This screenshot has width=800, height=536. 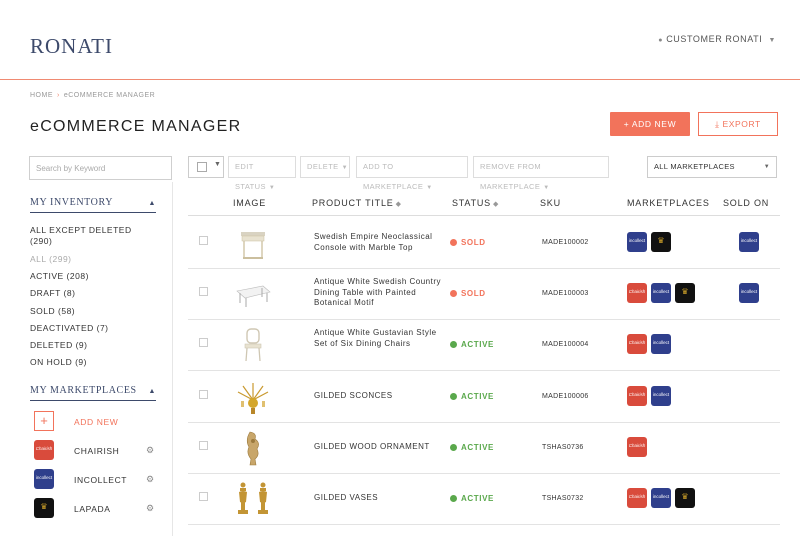 What do you see at coordinates (412, 173) in the screenshot?
I see `add-to-marketplace-button: ADD TO MARKETPLACE ▼` at bounding box center [412, 173].